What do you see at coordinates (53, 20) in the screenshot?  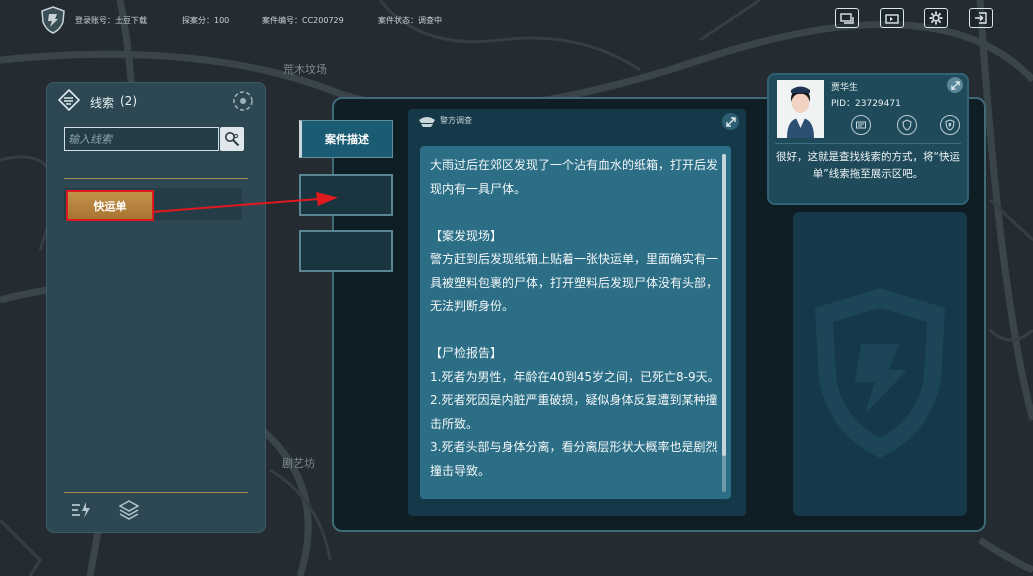 I see `police-badge-logo-icon` at bounding box center [53, 20].